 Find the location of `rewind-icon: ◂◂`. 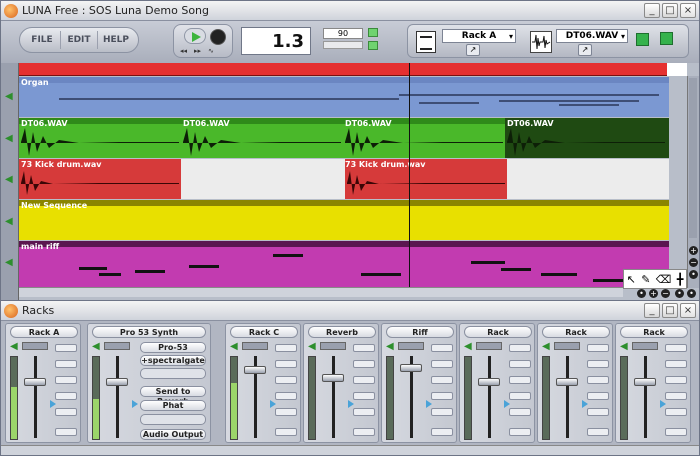

rewind-icon: ◂◂ is located at coordinates (183, 51).